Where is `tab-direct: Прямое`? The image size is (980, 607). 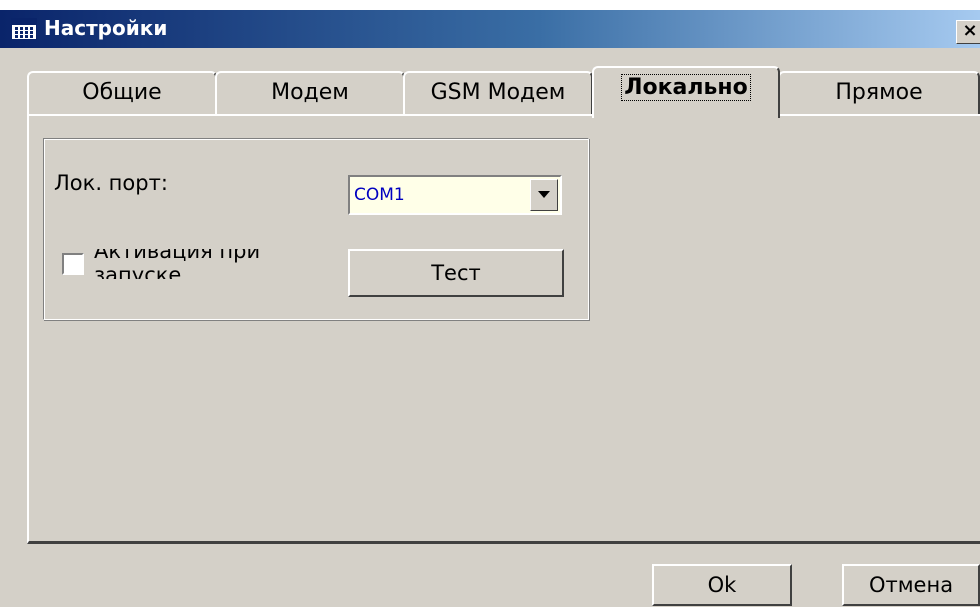 tab-direct: Прямое is located at coordinates (879, 93).